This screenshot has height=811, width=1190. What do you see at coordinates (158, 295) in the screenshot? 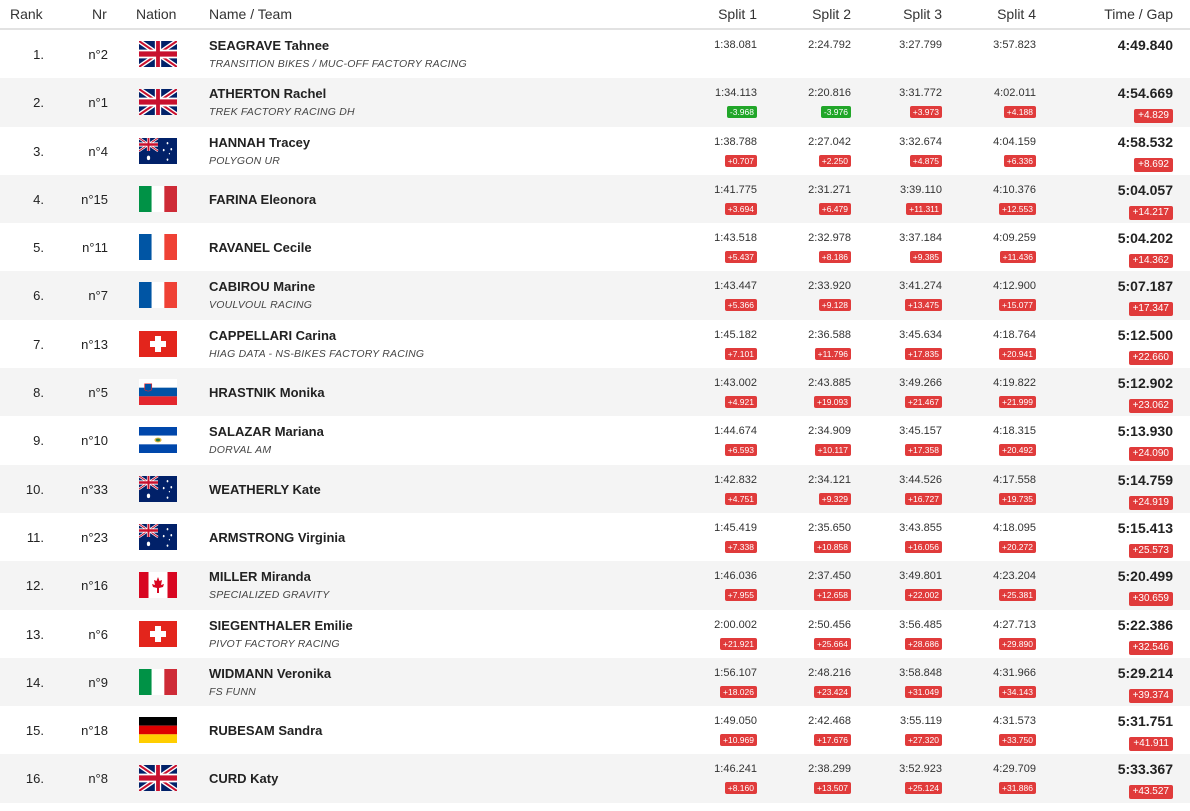
I see `fra-flag-icon` at bounding box center [158, 295].